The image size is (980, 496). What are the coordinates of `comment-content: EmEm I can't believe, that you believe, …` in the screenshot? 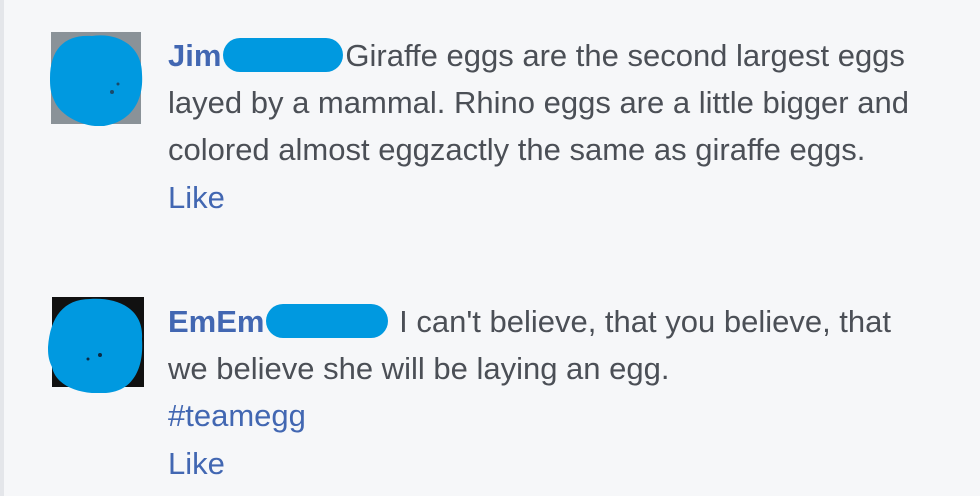 It's located at (529, 344).